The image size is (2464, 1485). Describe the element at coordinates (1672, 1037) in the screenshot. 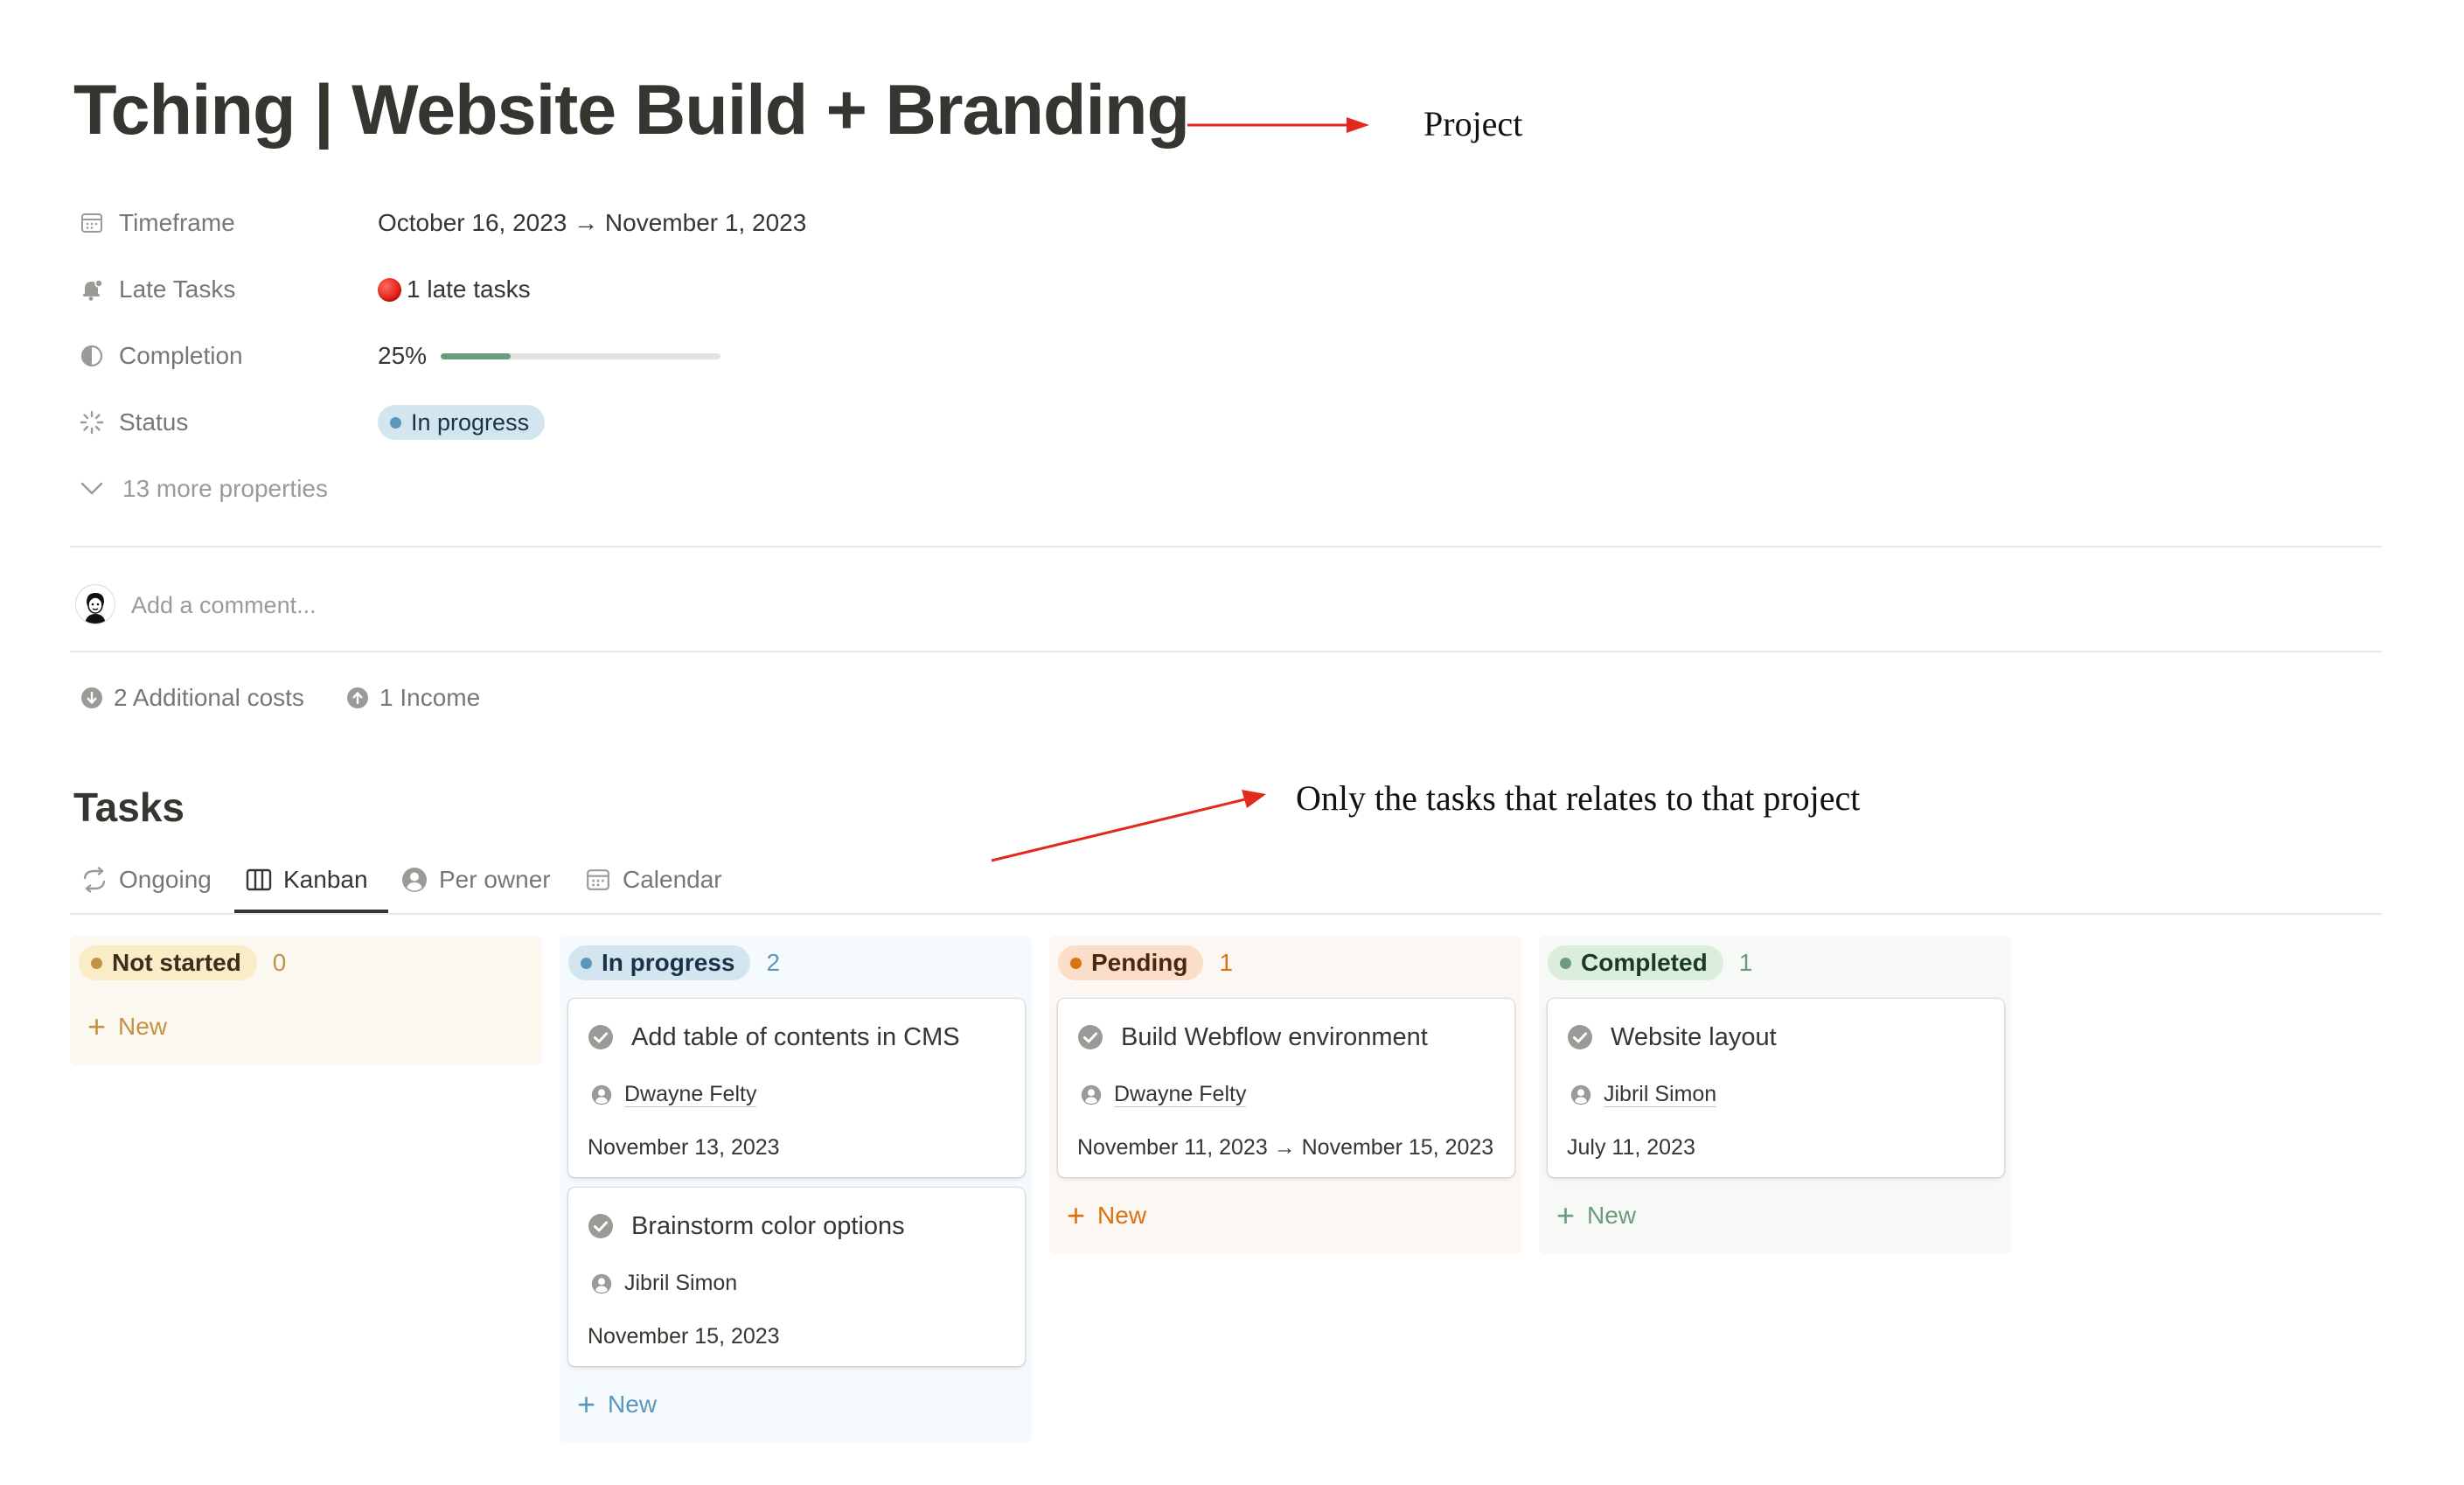

I see `card-title: Website layout` at that location.